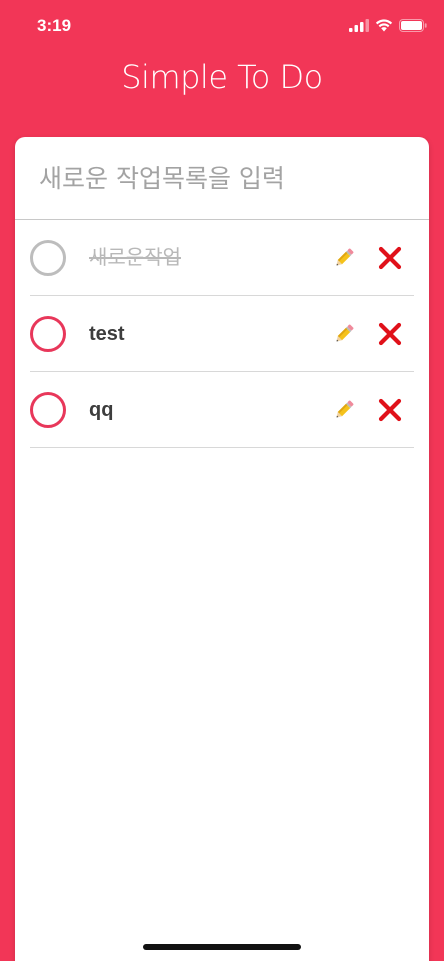  What do you see at coordinates (222, 77) in the screenshot?
I see `app-title: Simple To Do` at bounding box center [222, 77].